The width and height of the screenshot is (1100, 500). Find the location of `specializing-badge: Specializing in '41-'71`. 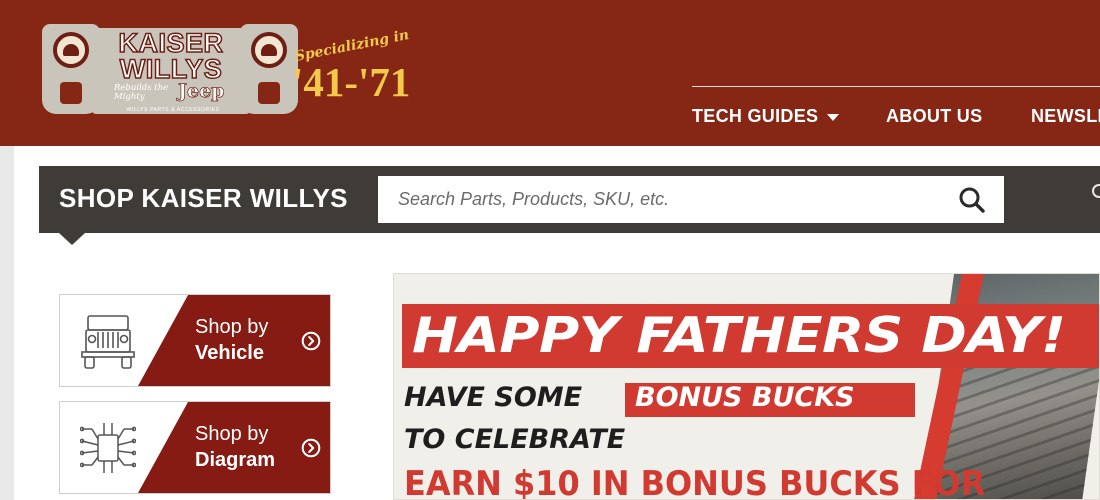

specializing-badge: Specializing in '41-'71 is located at coordinates (352, 66).